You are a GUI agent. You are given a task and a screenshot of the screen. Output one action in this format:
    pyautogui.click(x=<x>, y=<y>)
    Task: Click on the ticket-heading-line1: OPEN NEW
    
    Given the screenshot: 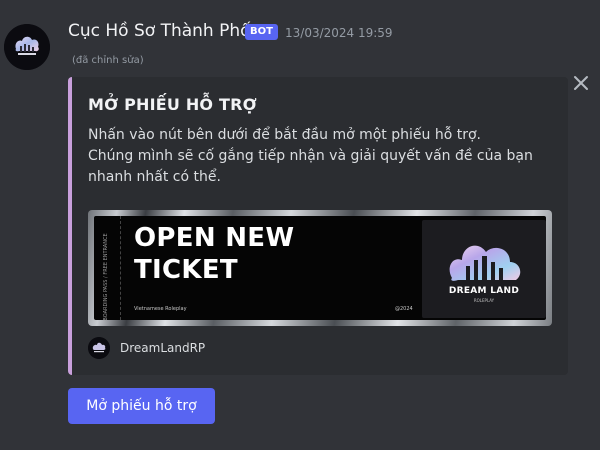 What is the action you would take?
    pyautogui.click(x=214, y=238)
    